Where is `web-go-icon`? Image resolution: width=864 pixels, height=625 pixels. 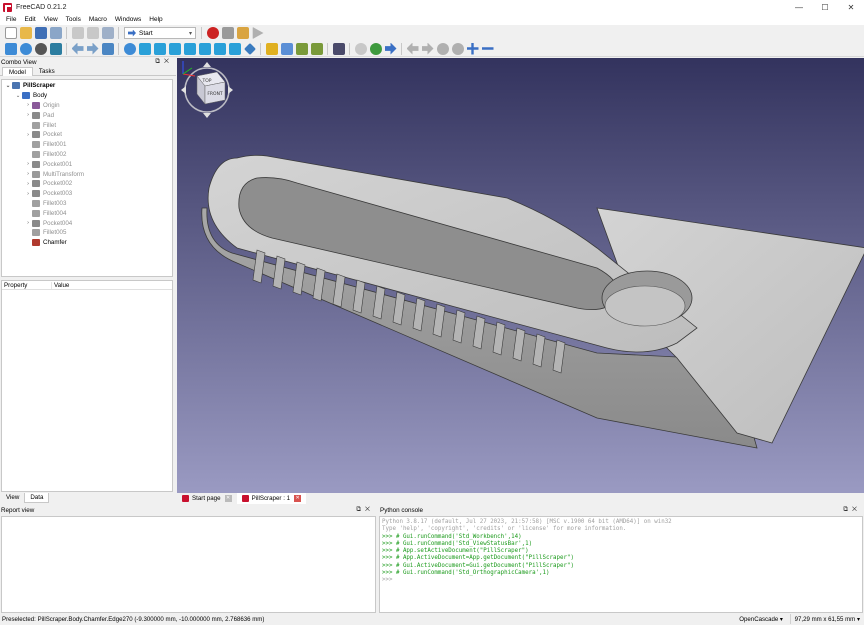
web-go-icon is located at coordinates (390, 48).